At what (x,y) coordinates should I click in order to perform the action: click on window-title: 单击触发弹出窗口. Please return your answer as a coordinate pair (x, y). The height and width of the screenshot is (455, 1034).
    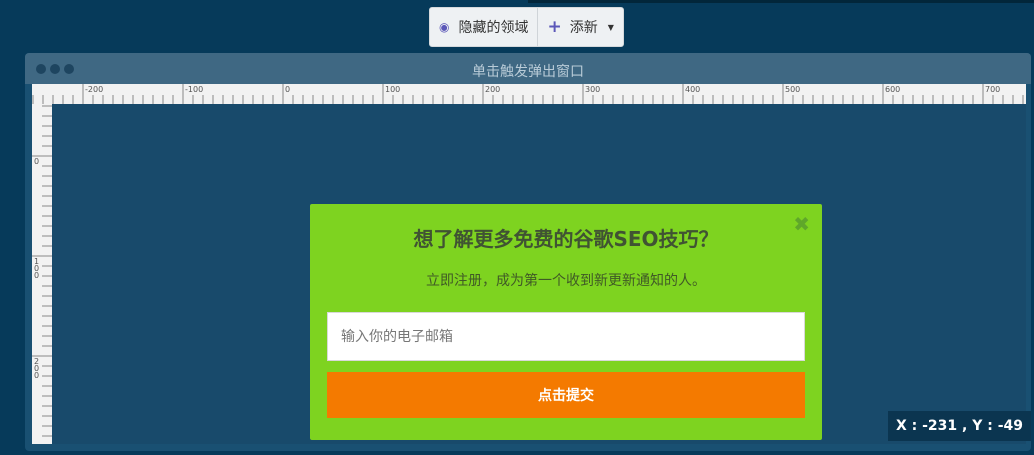
    Looking at the image, I should click on (528, 72).